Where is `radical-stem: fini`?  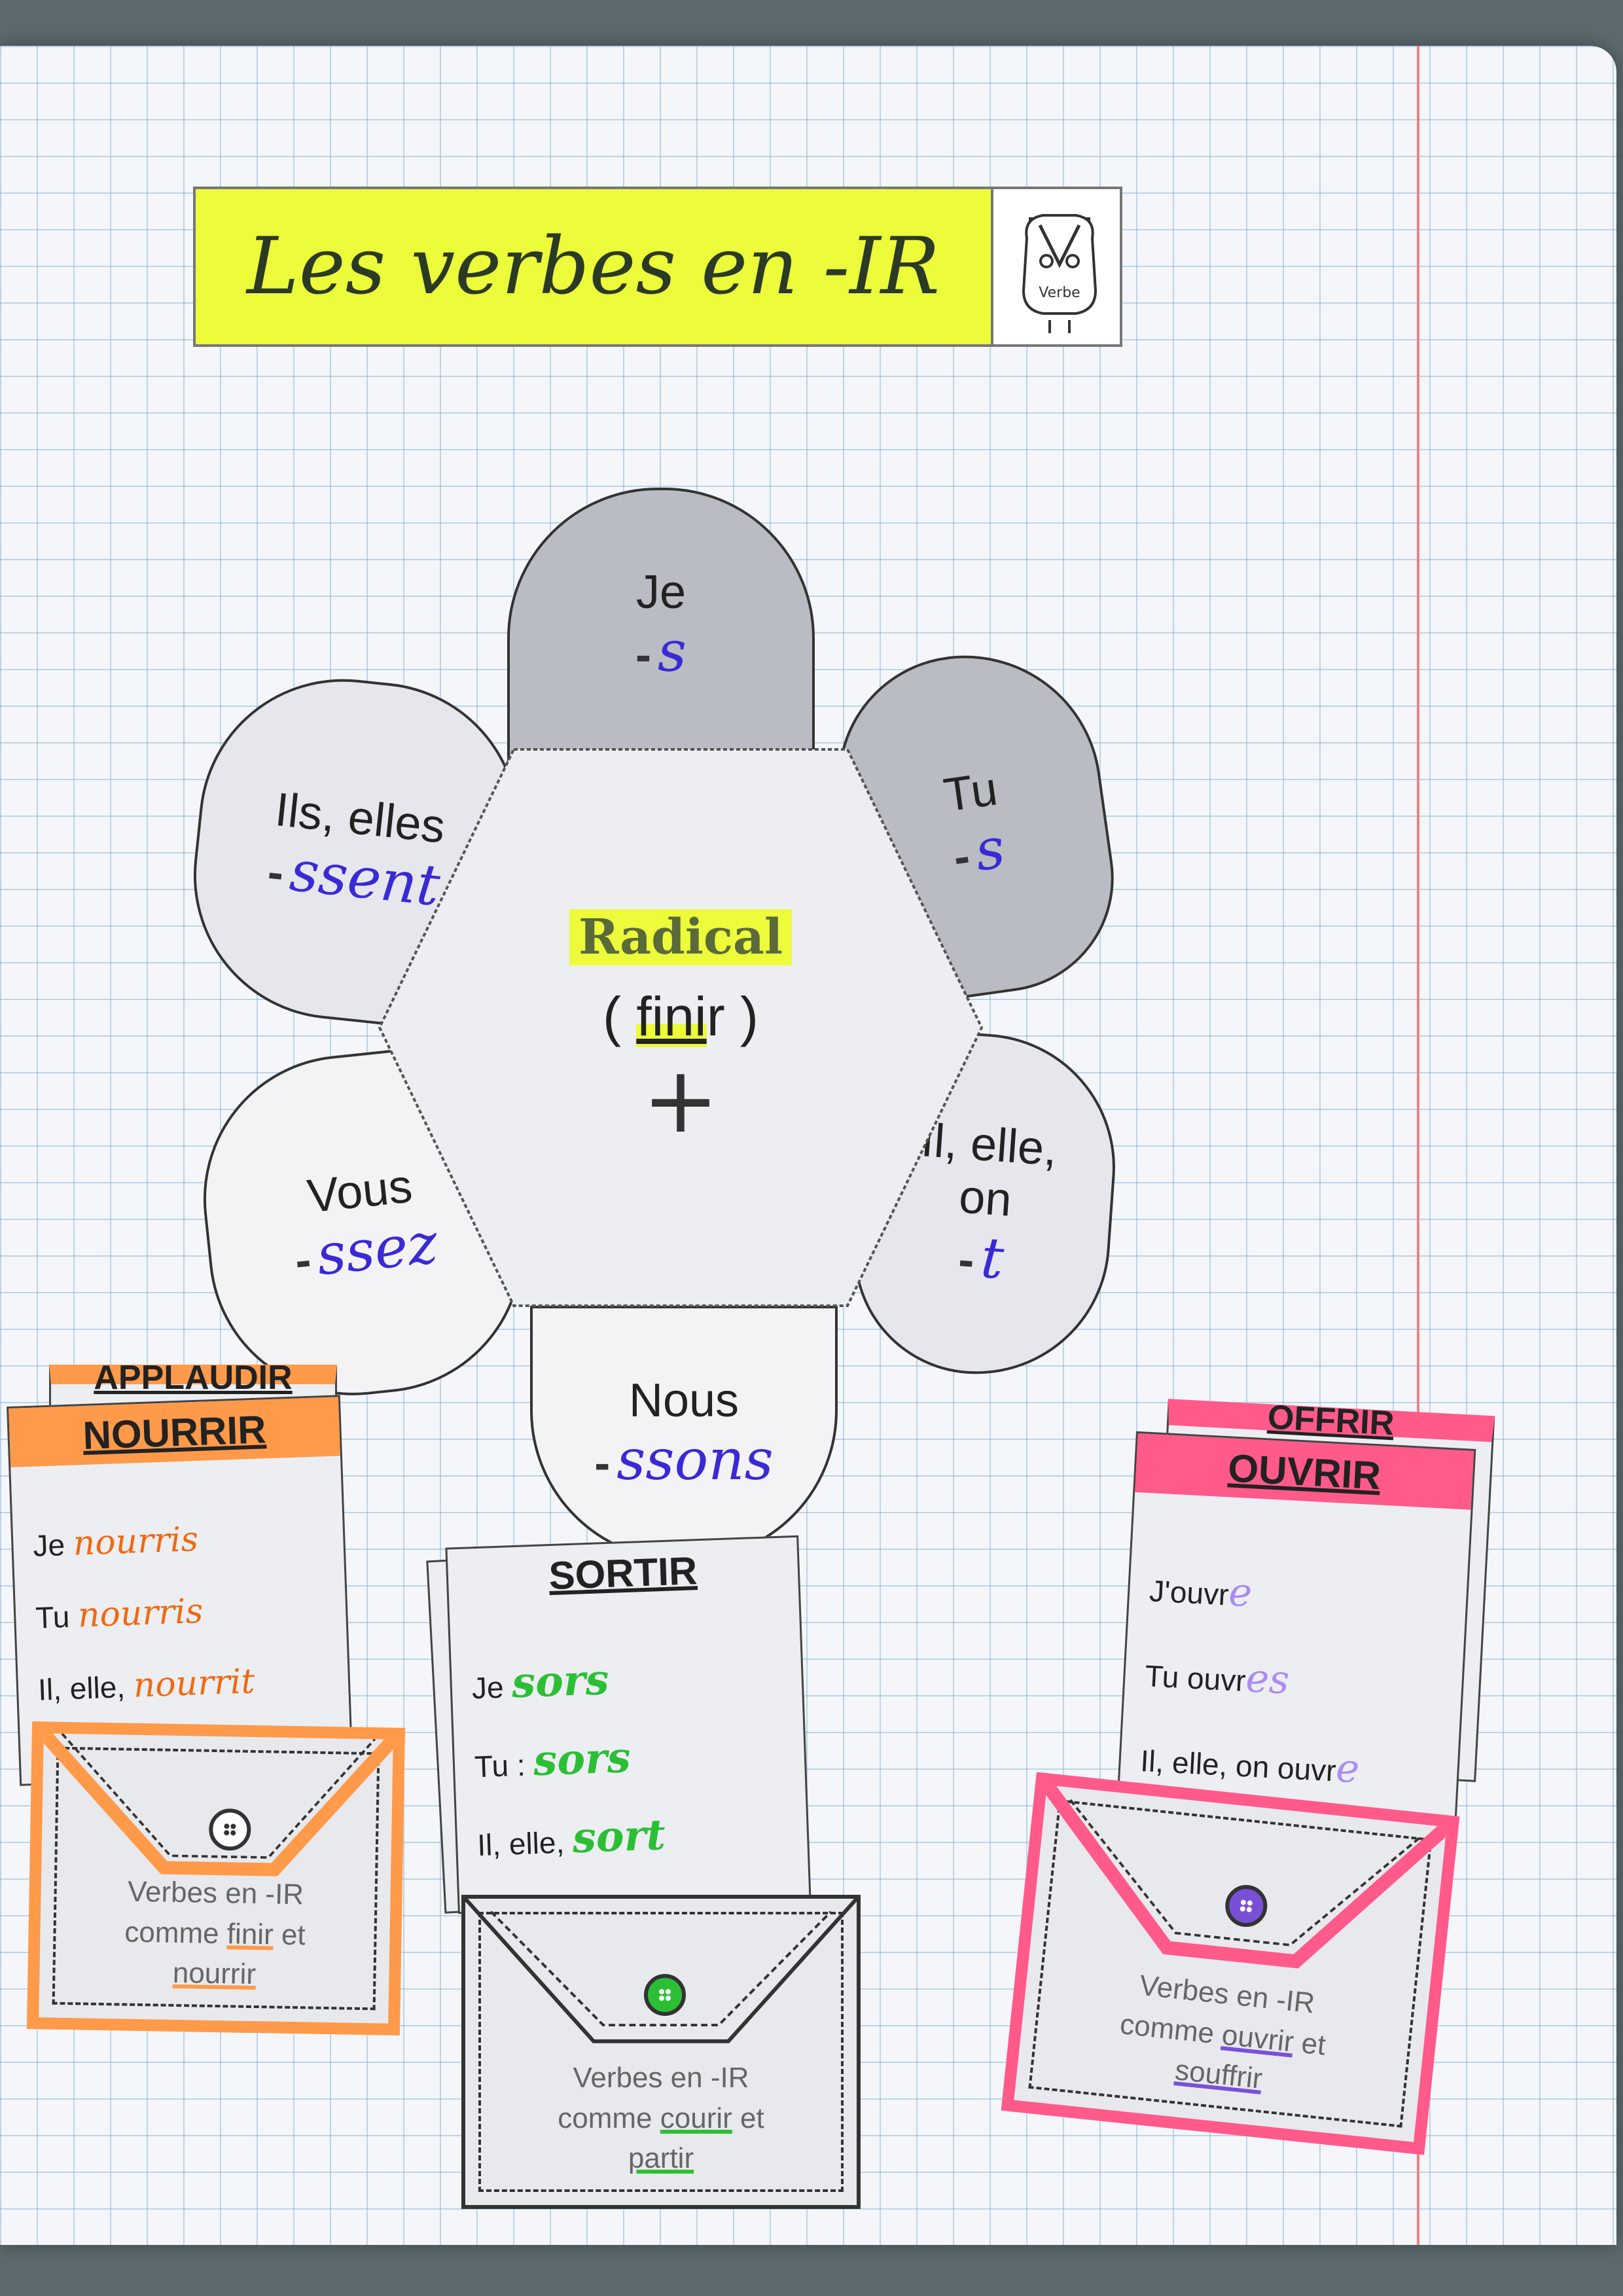
radical-stem: fini is located at coordinates (671, 1016).